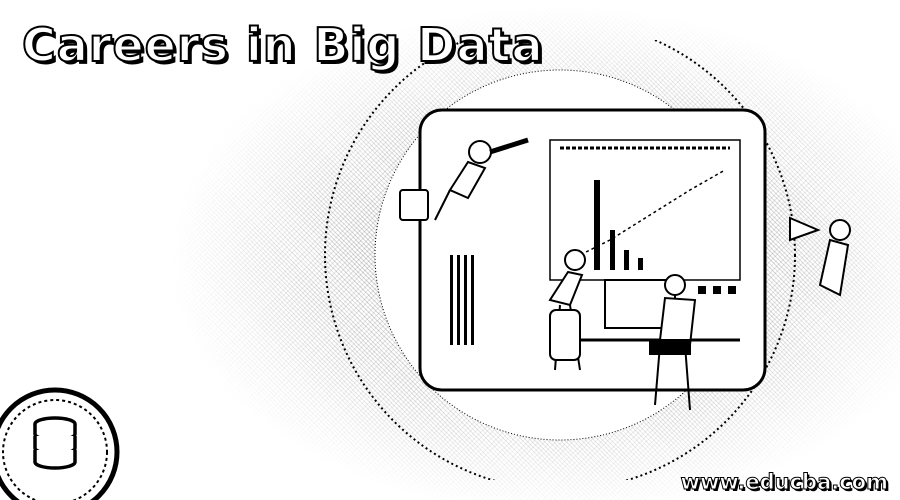 The image size is (900, 500). What do you see at coordinates (60, 443) in the screenshot?
I see `database-icon` at bounding box center [60, 443].